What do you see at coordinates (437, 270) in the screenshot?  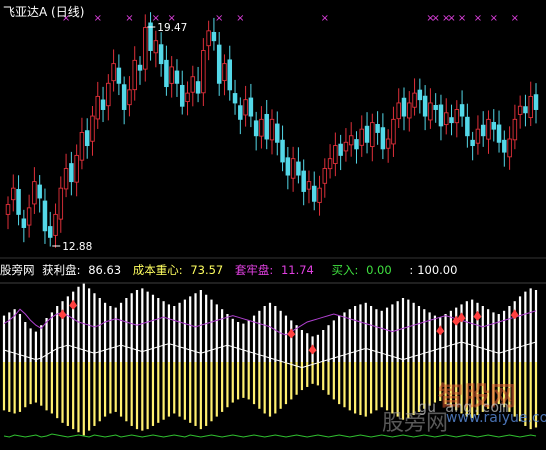 I see `extra-value: 100.00` at bounding box center [437, 270].